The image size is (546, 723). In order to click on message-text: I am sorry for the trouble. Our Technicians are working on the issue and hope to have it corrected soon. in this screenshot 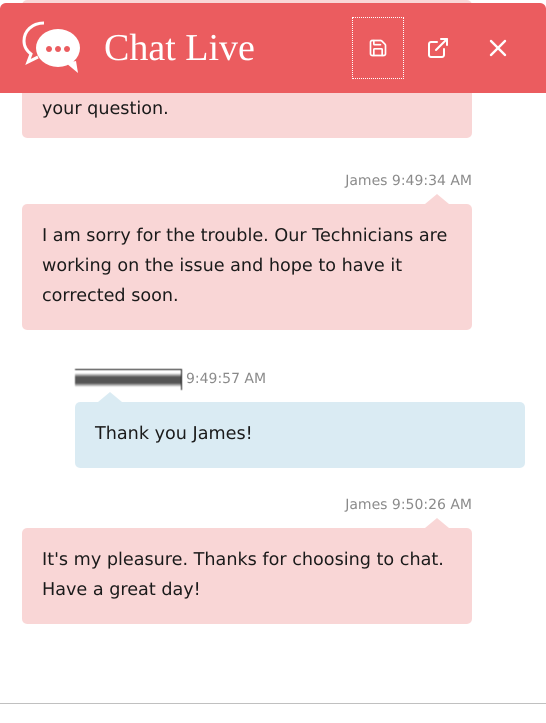, I will do `click(245, 266)`.